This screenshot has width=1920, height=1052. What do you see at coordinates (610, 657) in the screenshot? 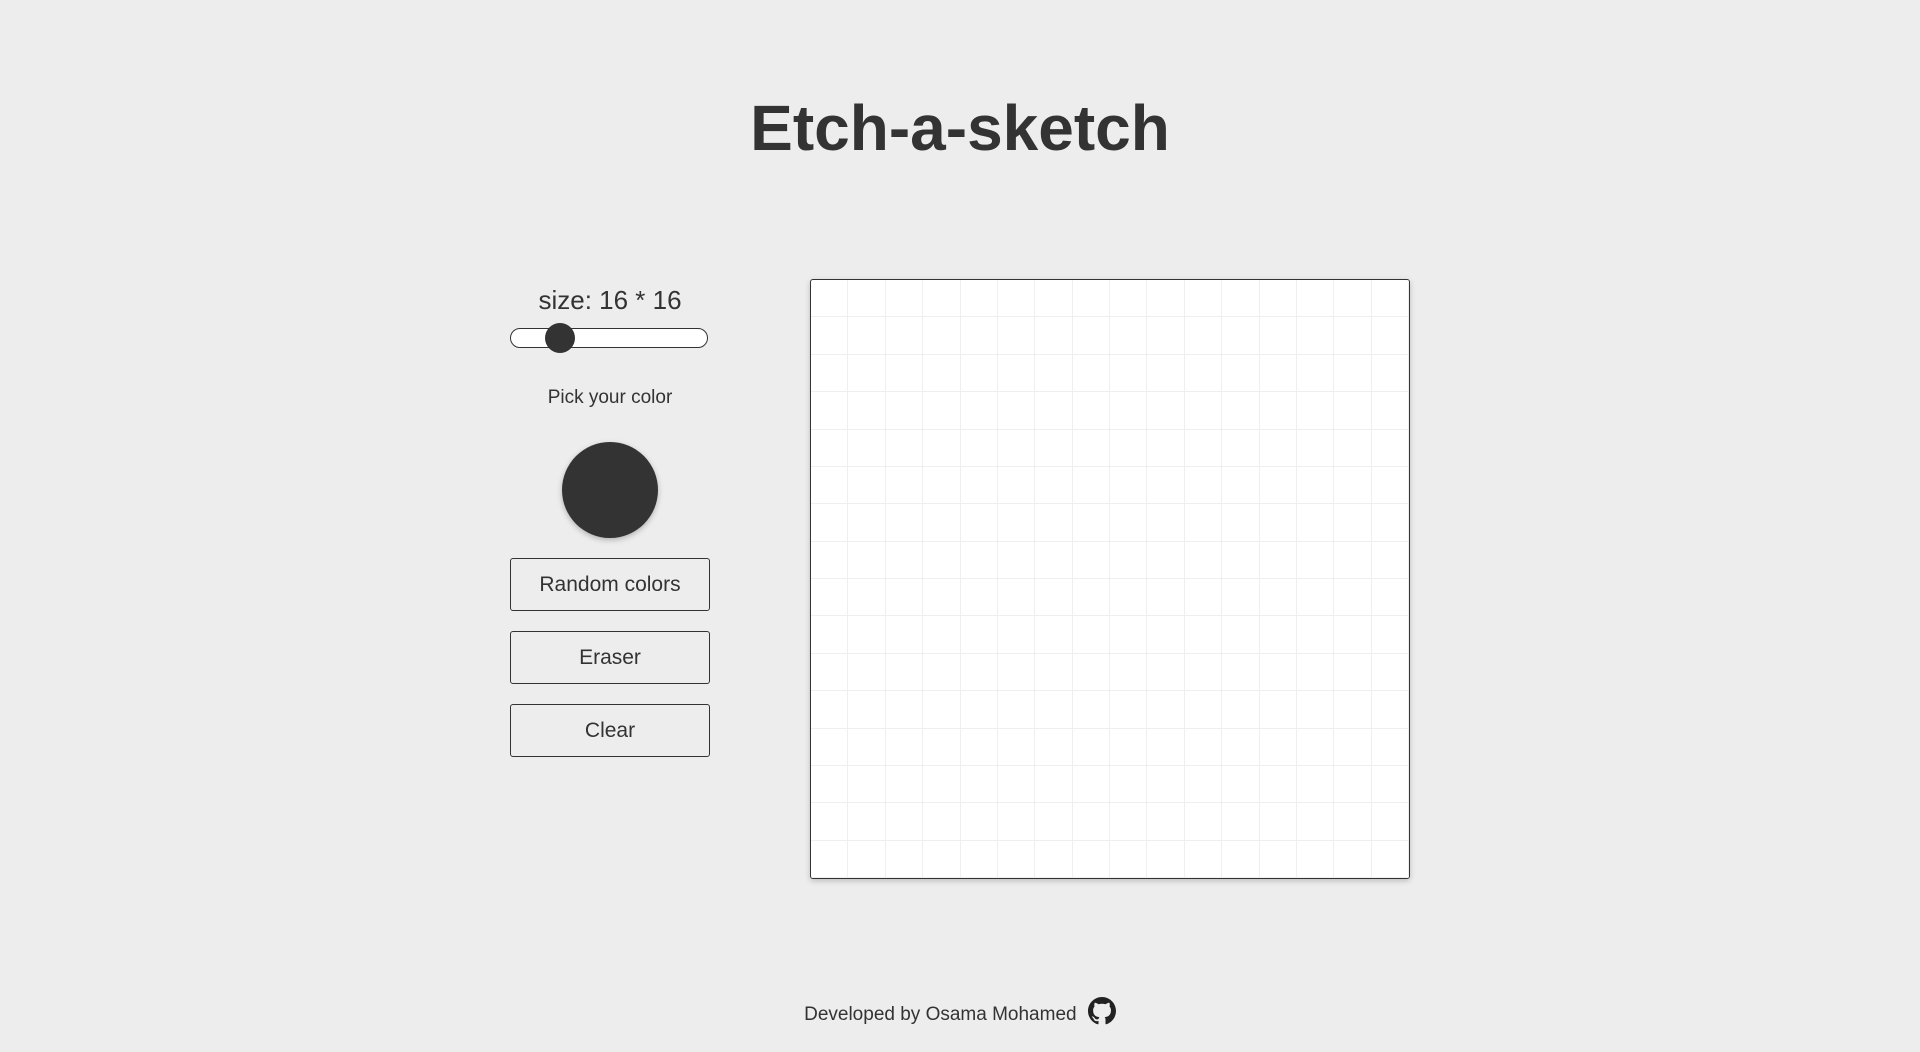
I see `eraser-button: Eraser` at bounding box center [610, 657].